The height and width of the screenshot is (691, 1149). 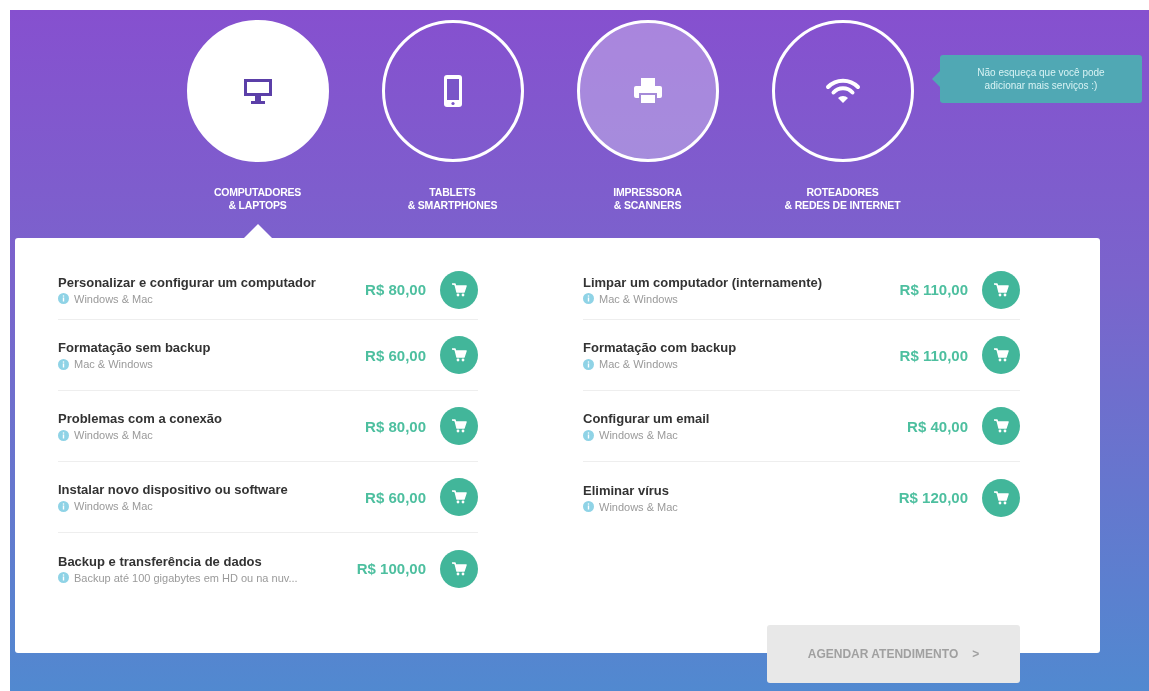 What do you see at coordinates (452, 91) in the screenshot?
I see `smartphone-icon` at bounding box center [452, 91].